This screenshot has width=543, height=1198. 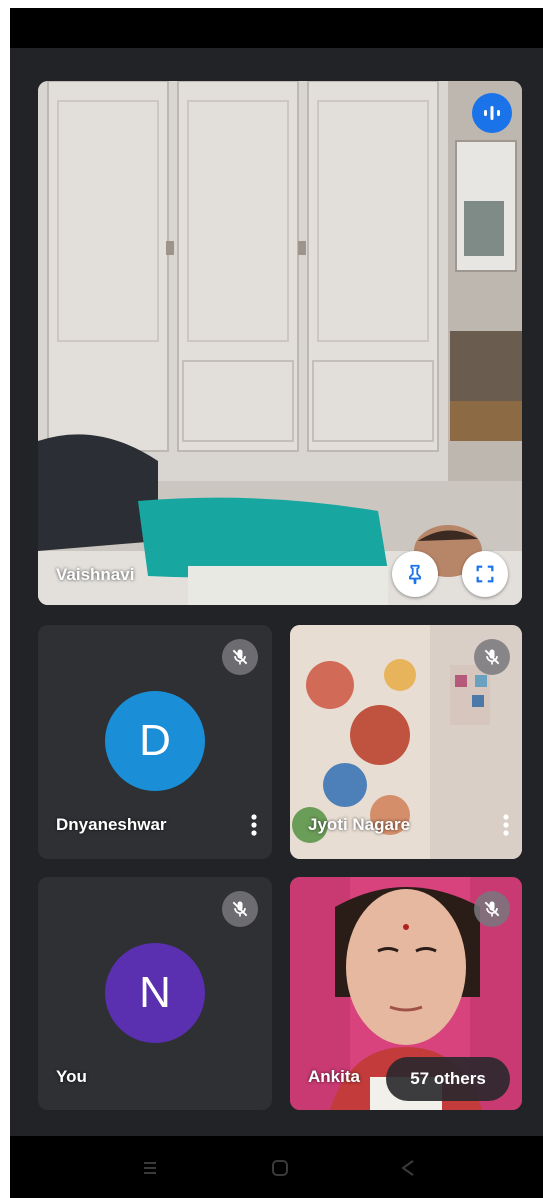 I want to click on recents-icon, so click(x=150, y=1168).